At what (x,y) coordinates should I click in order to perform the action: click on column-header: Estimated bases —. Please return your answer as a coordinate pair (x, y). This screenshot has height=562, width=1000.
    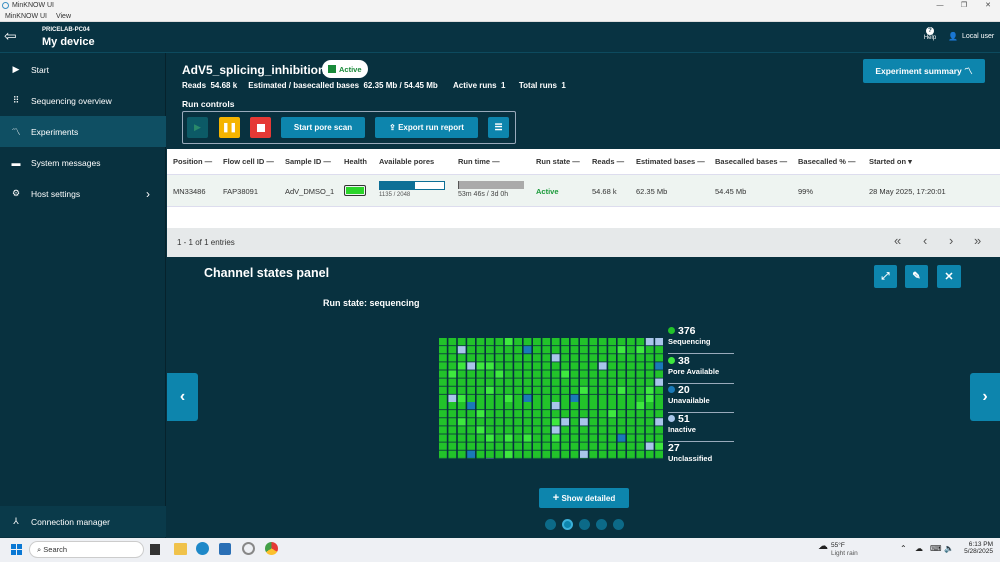
    Looking at the image, I should click on (670, 161).